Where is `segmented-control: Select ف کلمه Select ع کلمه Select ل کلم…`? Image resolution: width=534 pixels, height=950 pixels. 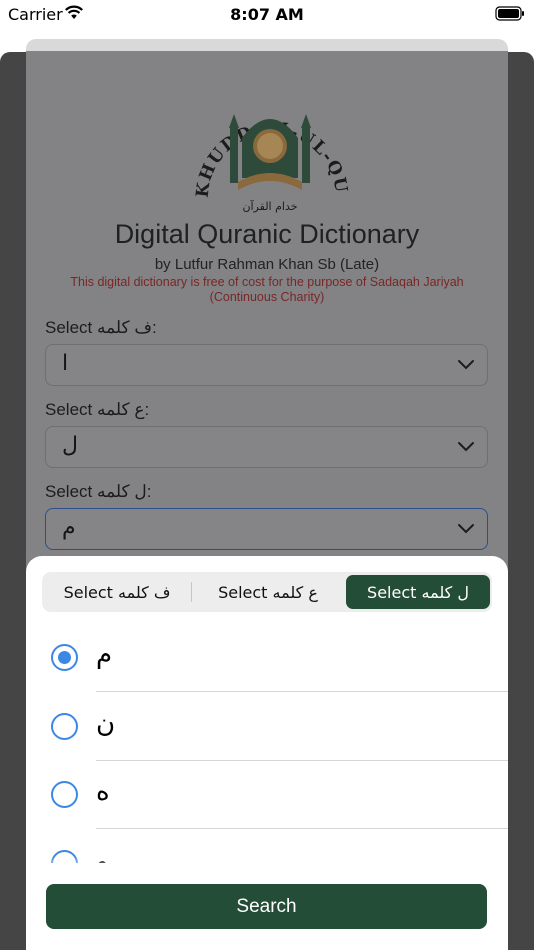 segmented-control: Select ف کلمه Select ع کلمه Select ل کلم… is located at coordinates (267, 592).